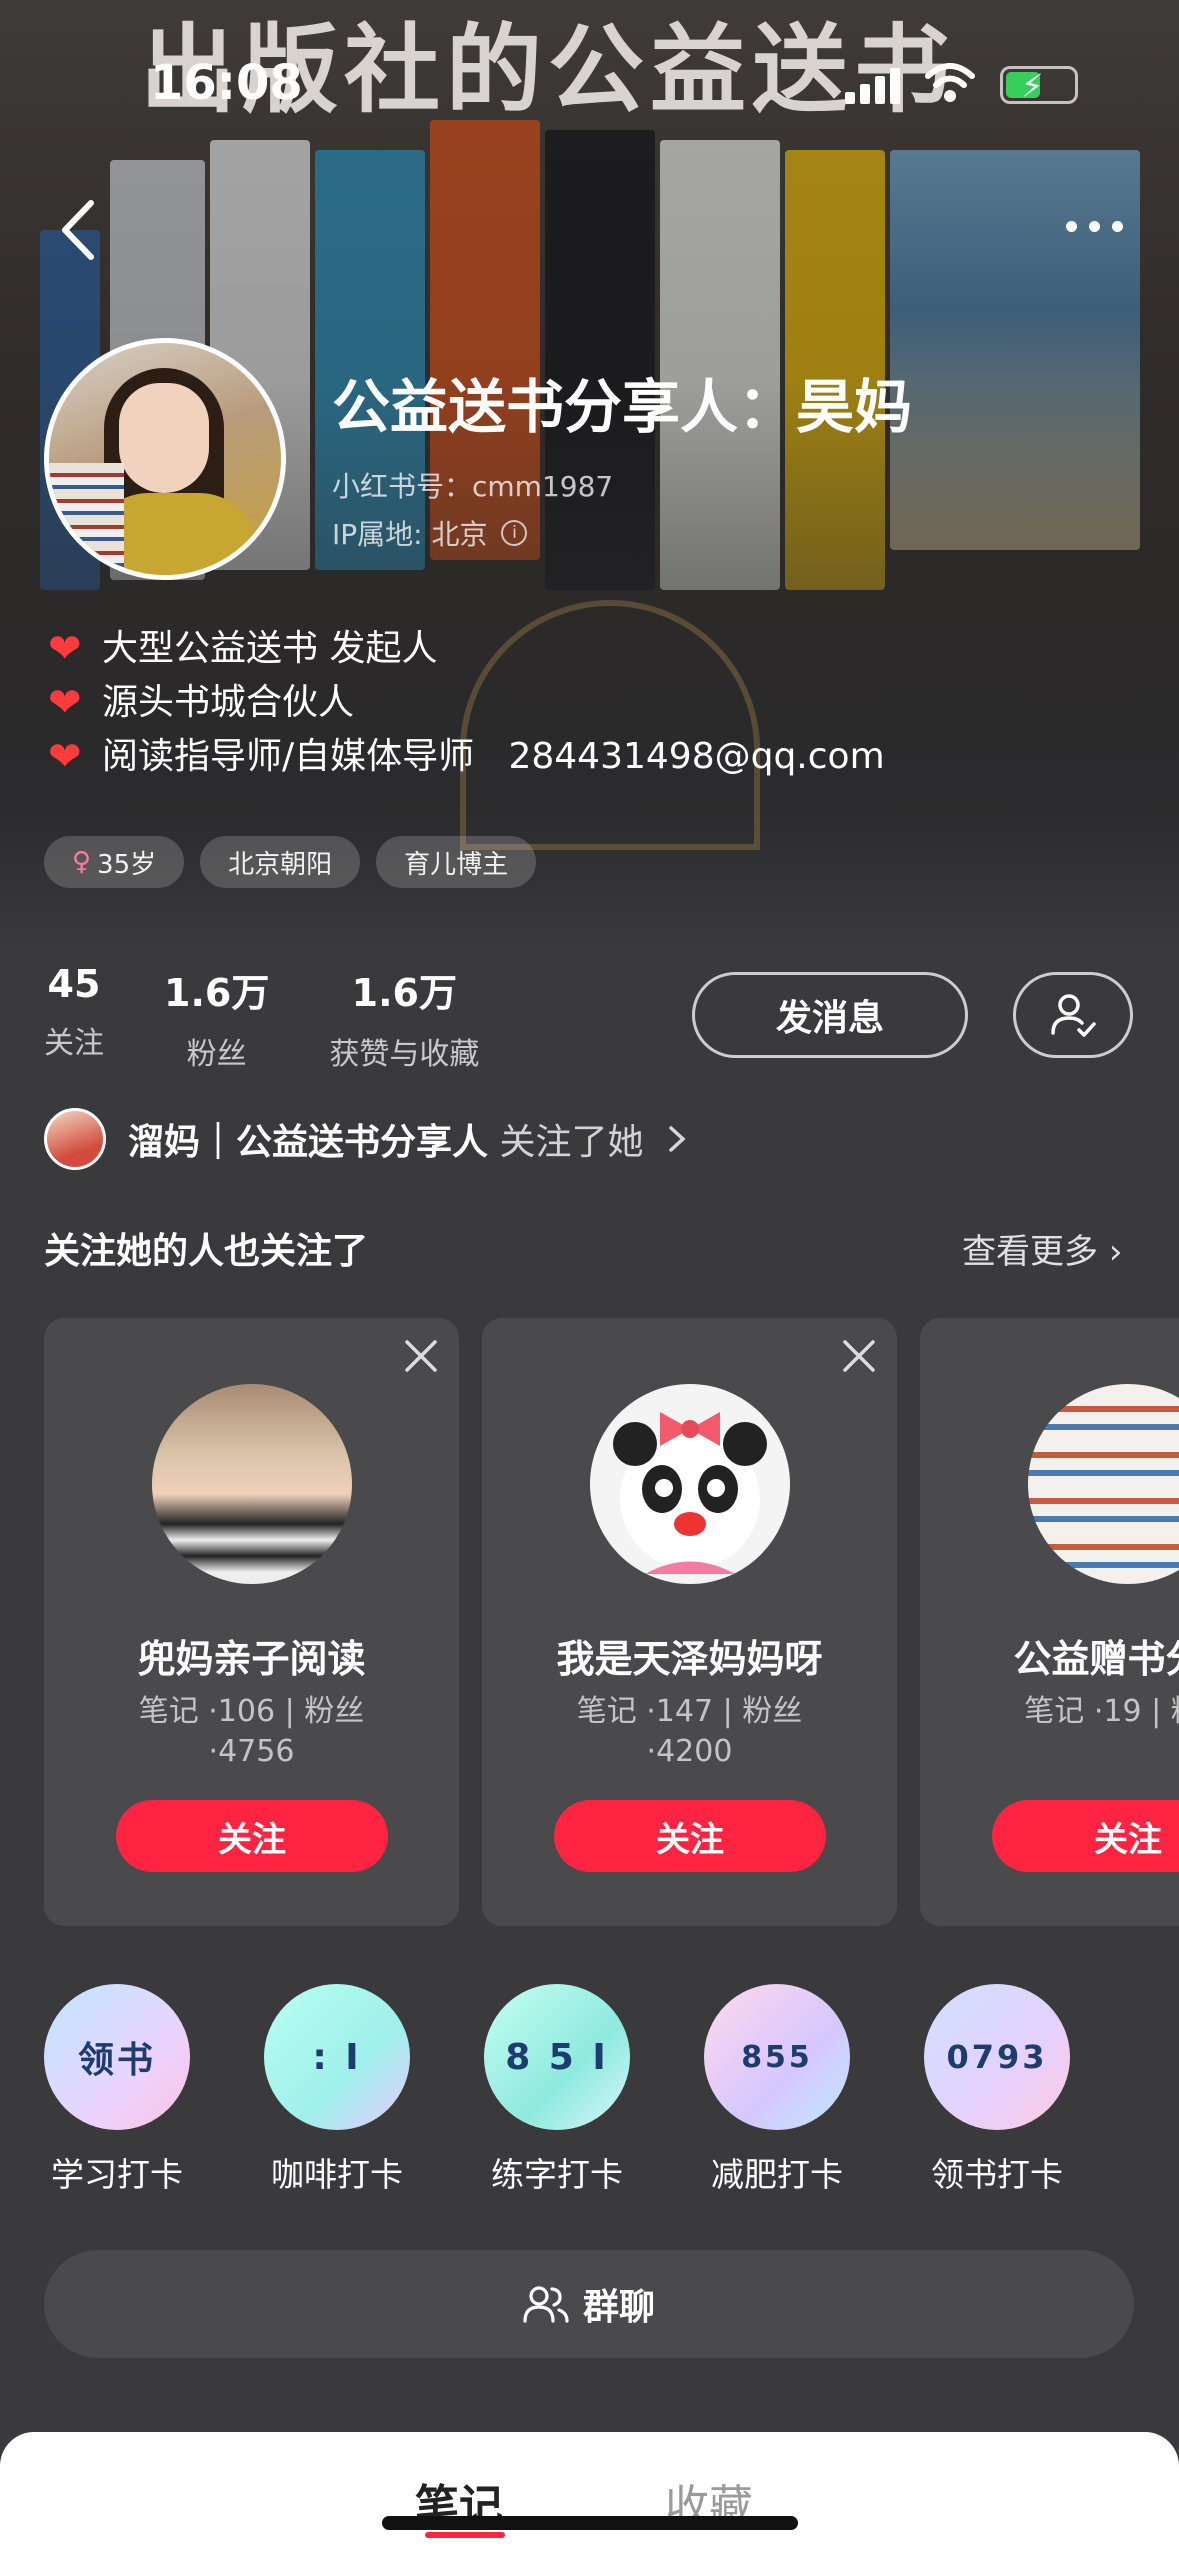 Image resolution: width=1179 pixels, height=2556 pixels. I want to click on tag-text: 育儿博主, so click(456, 864).